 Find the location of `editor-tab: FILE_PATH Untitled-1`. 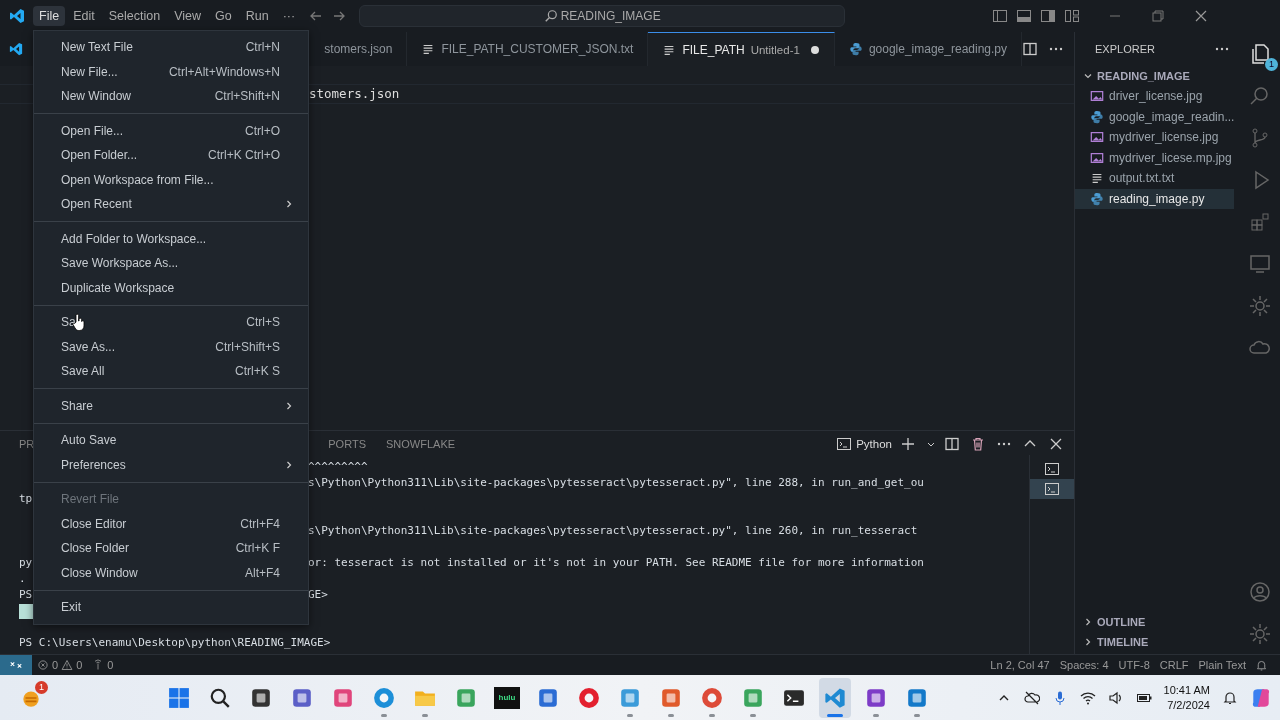

editor-tab: FILE_PATH Untitled-1 is located at coordinates (741, 49).